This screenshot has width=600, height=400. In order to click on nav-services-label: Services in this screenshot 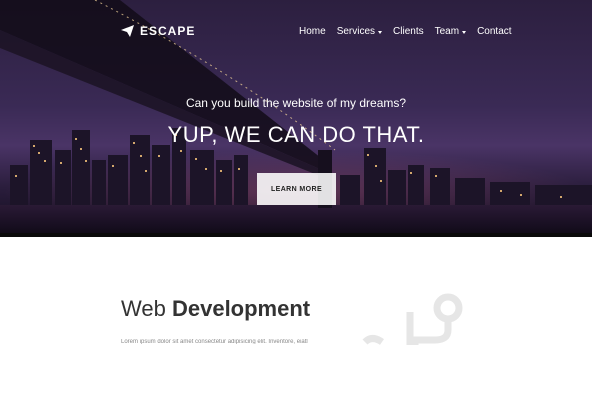, I will do `click(356, 31)`.